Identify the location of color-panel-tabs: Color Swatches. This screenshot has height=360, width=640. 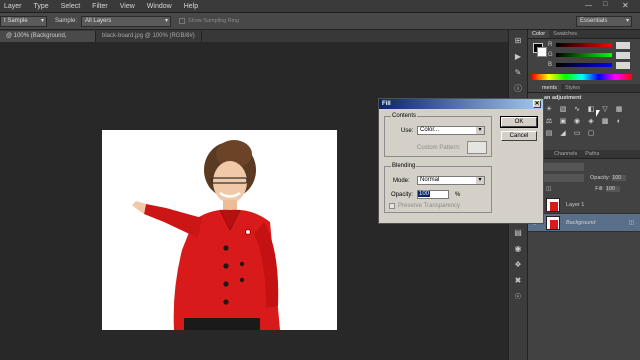
(584, 34).